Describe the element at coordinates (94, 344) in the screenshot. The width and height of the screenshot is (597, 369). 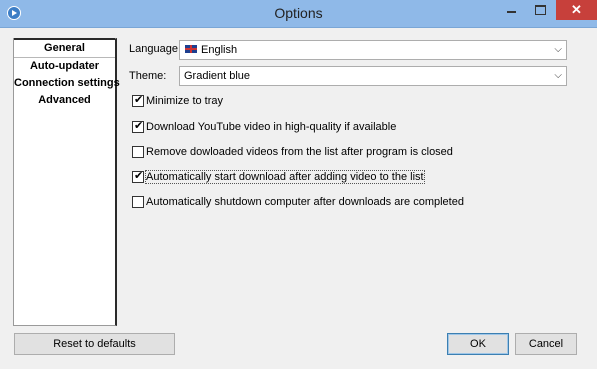
I see `reset-to-defaults-button: Reset to defaults` at that location.